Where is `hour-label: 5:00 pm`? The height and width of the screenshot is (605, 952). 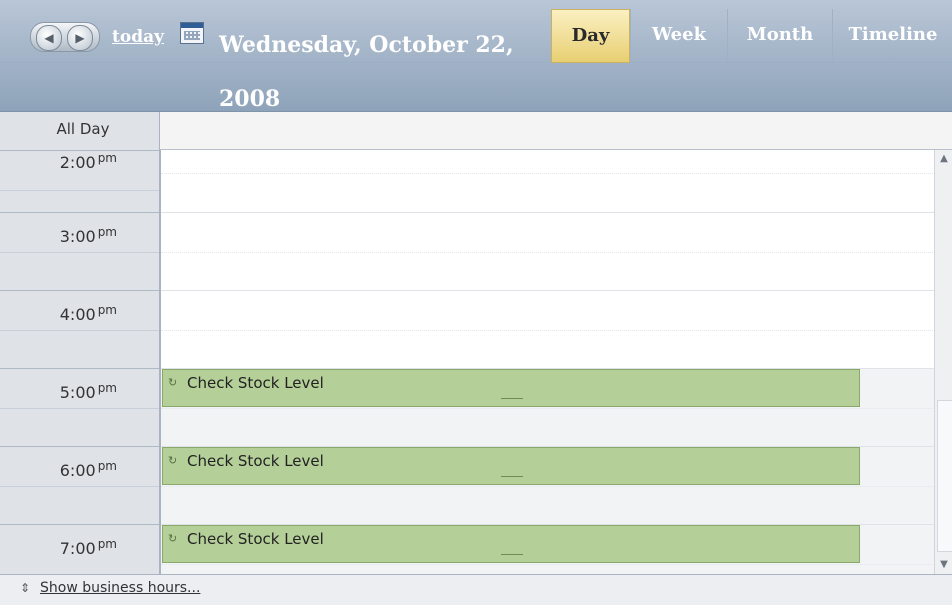 hour-label: 5:00 pm is located at coordinates (88, 391).